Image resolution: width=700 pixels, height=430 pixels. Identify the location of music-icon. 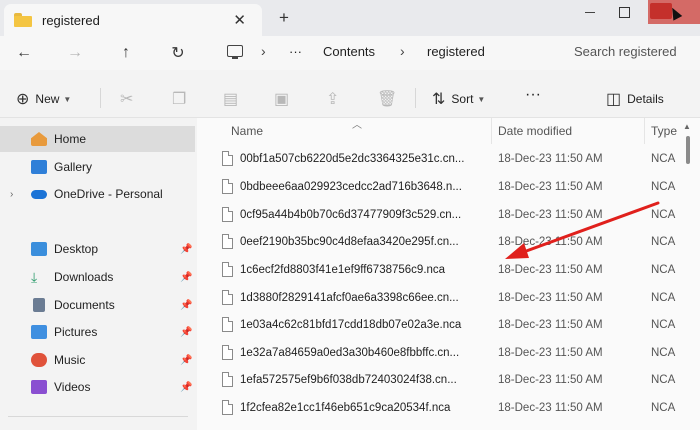
(39, 360).